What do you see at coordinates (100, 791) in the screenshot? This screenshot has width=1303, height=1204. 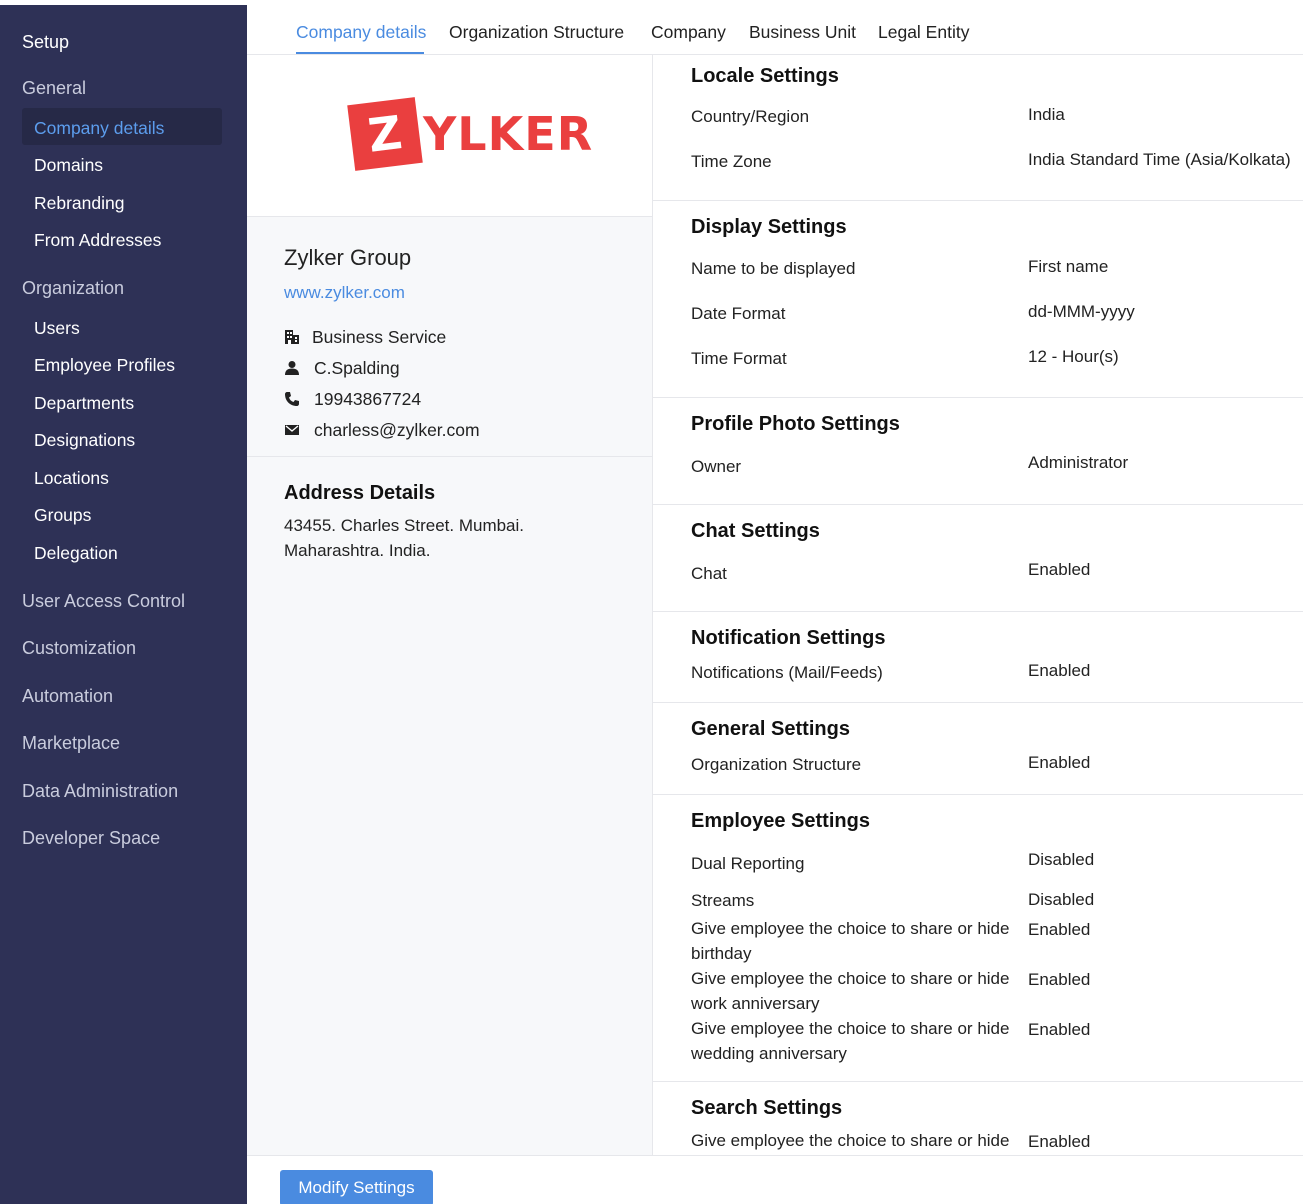 I see `sidebar-group-data-administration: Data Administration` at bounding box center [100, 791].